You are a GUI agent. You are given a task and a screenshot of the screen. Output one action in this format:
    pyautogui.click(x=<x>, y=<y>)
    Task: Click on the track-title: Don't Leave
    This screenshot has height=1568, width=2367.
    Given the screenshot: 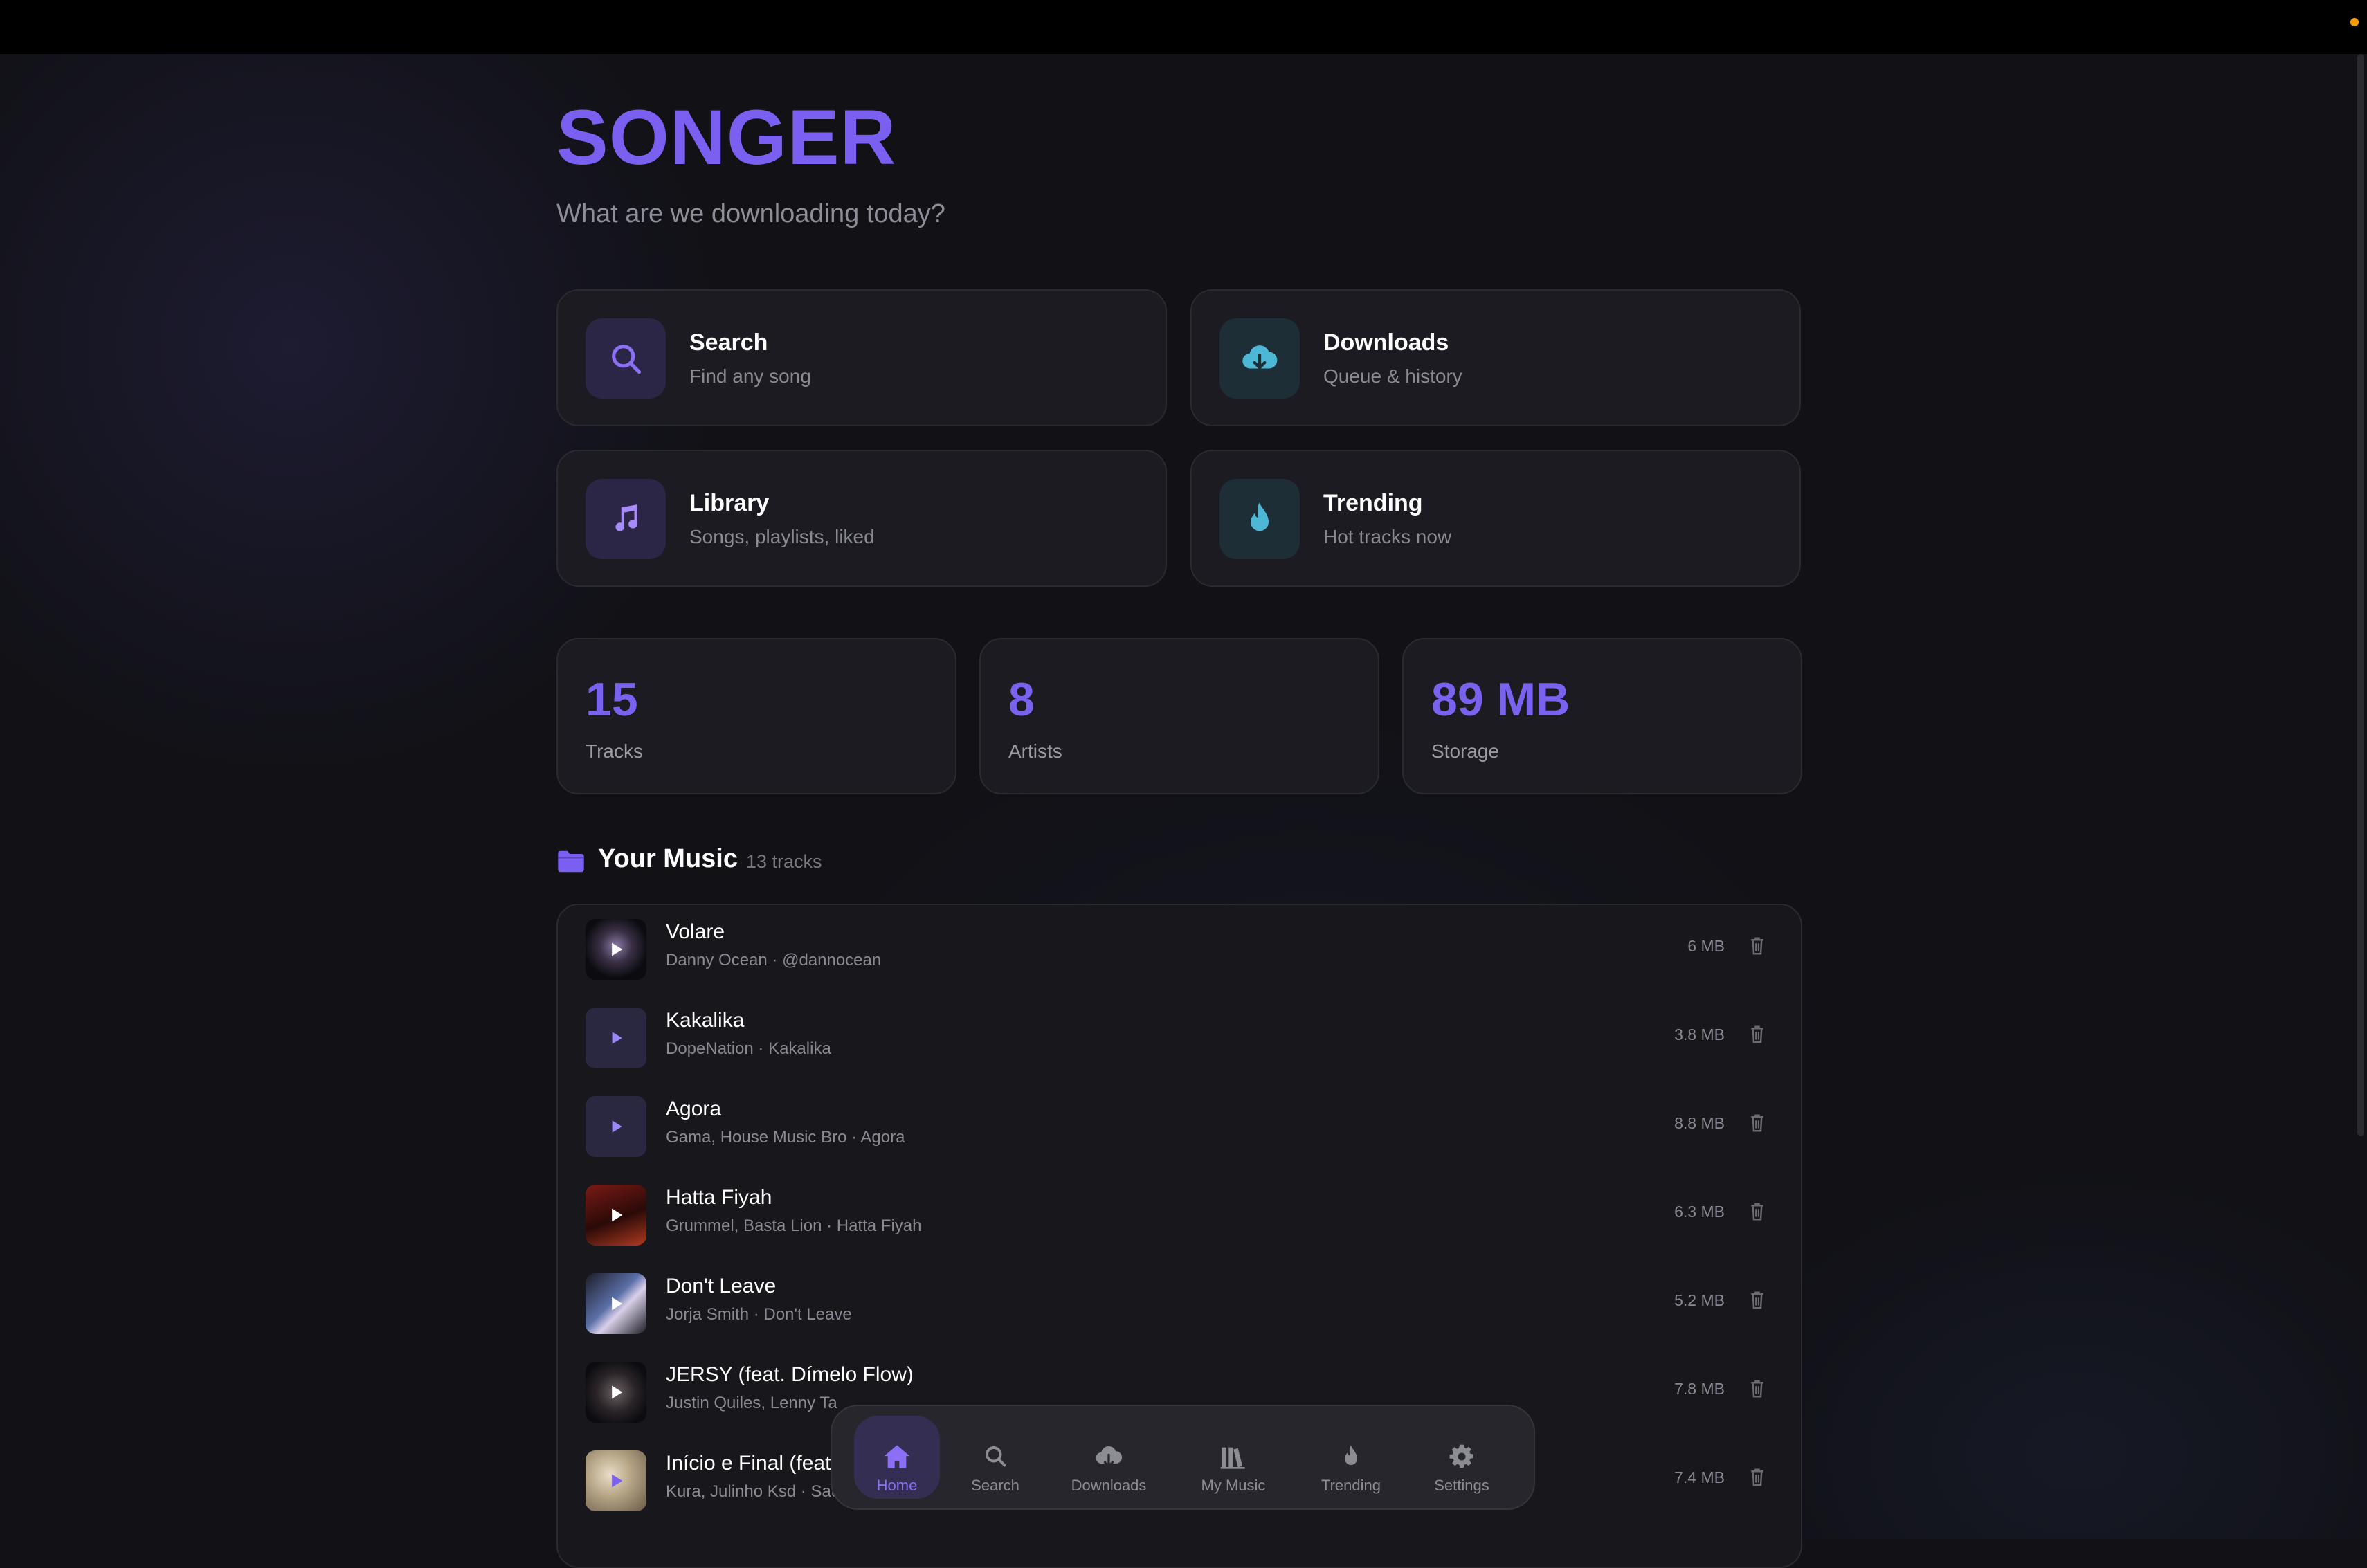 What is the action you would take?
    pyautogui.click(x=721, y=1286)
    